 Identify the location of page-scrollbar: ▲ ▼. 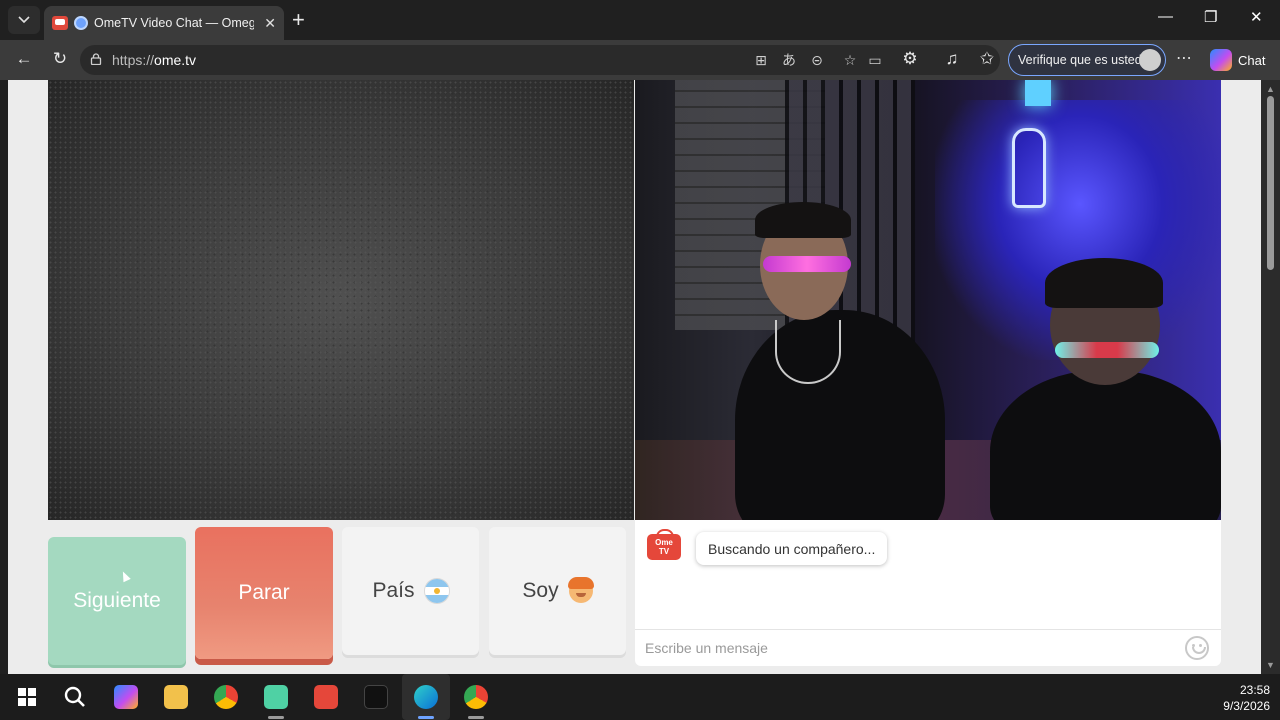
(1270, 377).